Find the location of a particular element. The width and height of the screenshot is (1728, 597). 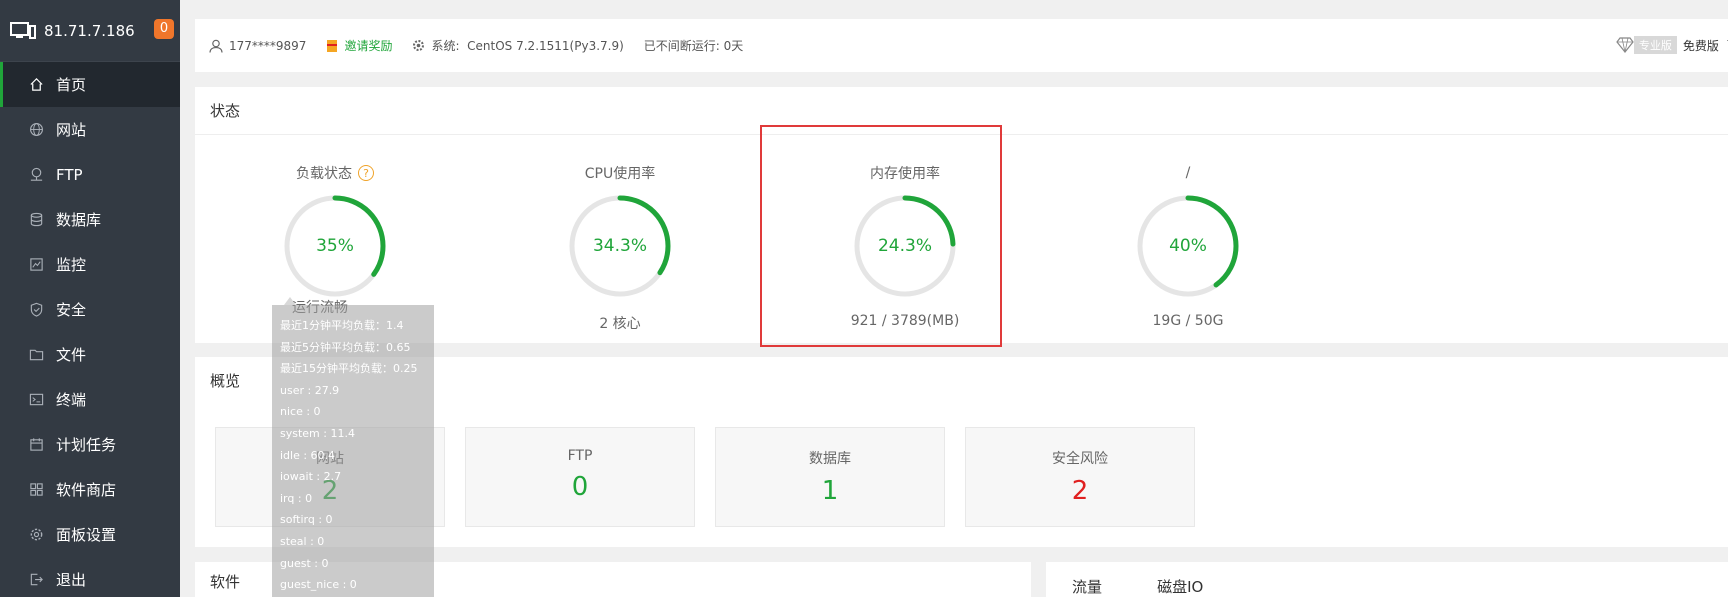

sidebar-item-label: 网站 is located at coordinates (71, 130).